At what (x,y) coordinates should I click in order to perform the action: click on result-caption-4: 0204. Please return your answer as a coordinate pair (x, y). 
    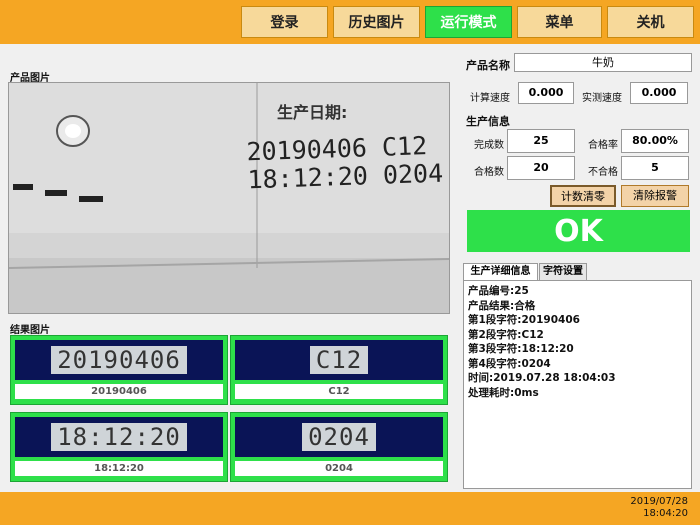
    Looking at the image, I should click on (339, 468).